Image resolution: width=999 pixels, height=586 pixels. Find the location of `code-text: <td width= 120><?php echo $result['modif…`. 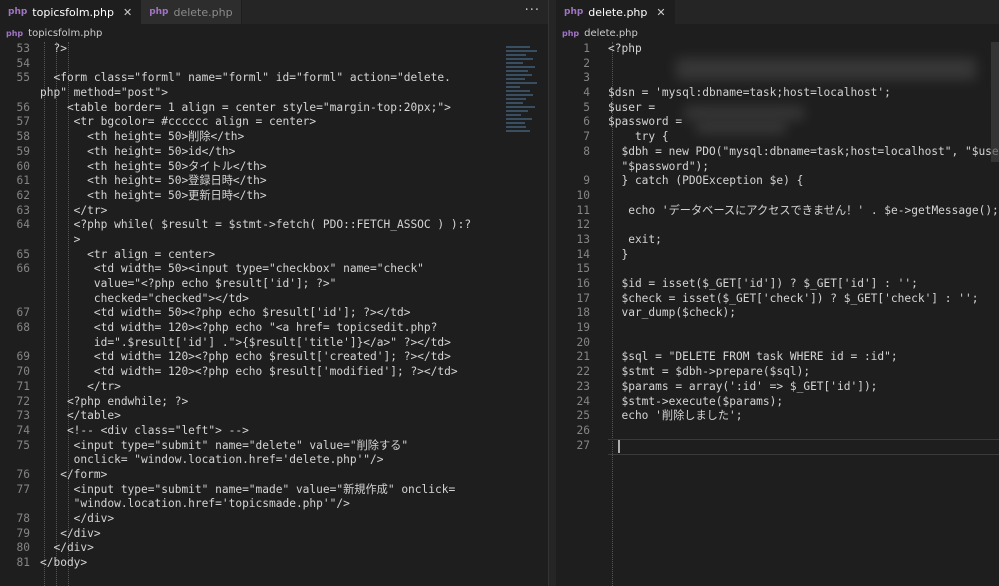

code-text: <td width= 120><?php echo $result['modif… is located at coordinates (249, 372).